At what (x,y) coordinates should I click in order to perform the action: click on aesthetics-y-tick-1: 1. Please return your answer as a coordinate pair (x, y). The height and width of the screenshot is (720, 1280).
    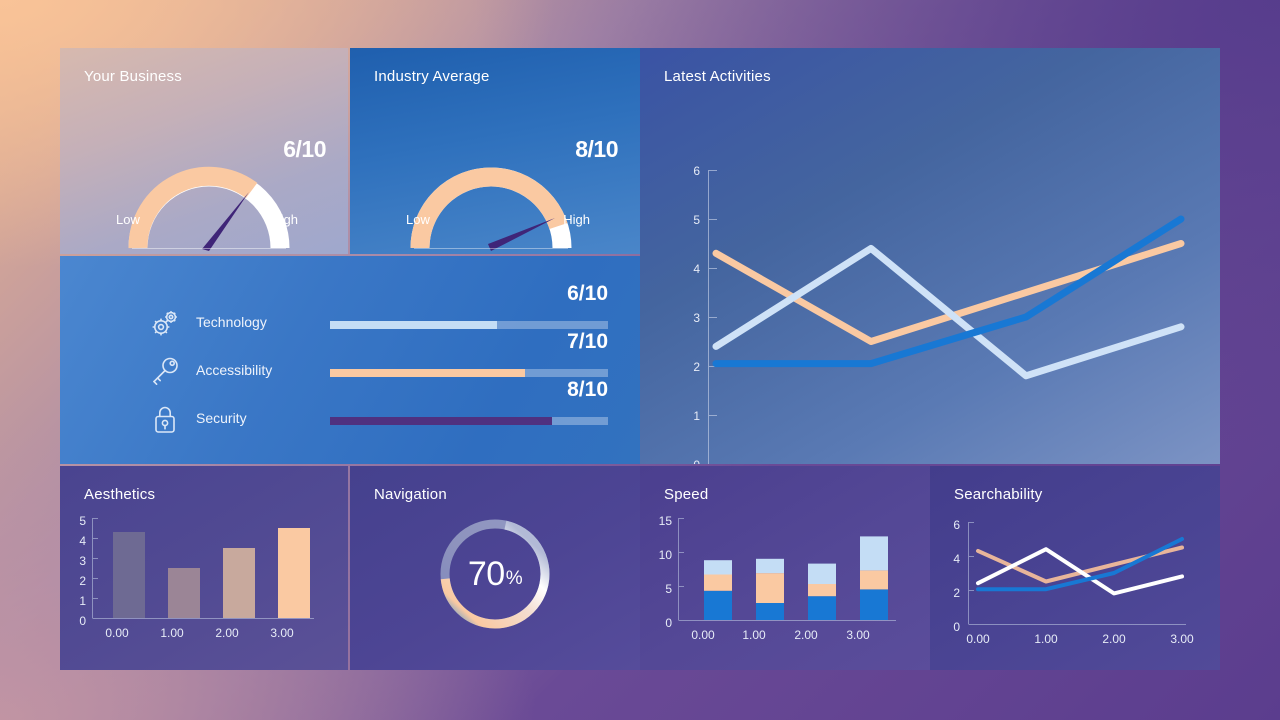
    Looking at the image, I should click on (82, 601).